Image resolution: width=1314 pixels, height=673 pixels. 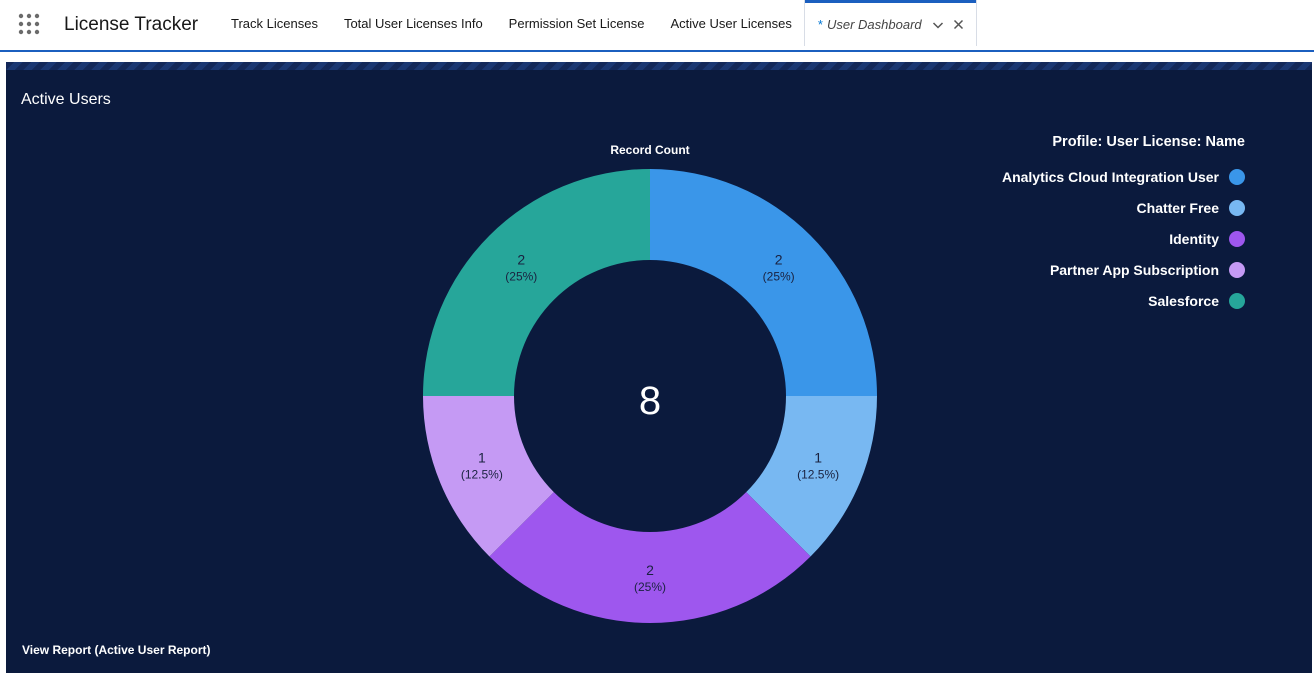 What do you see at coordinates (131, 24) in the screenshot?
I see `app-name: License Tracker` at bounding box center [131, 24].